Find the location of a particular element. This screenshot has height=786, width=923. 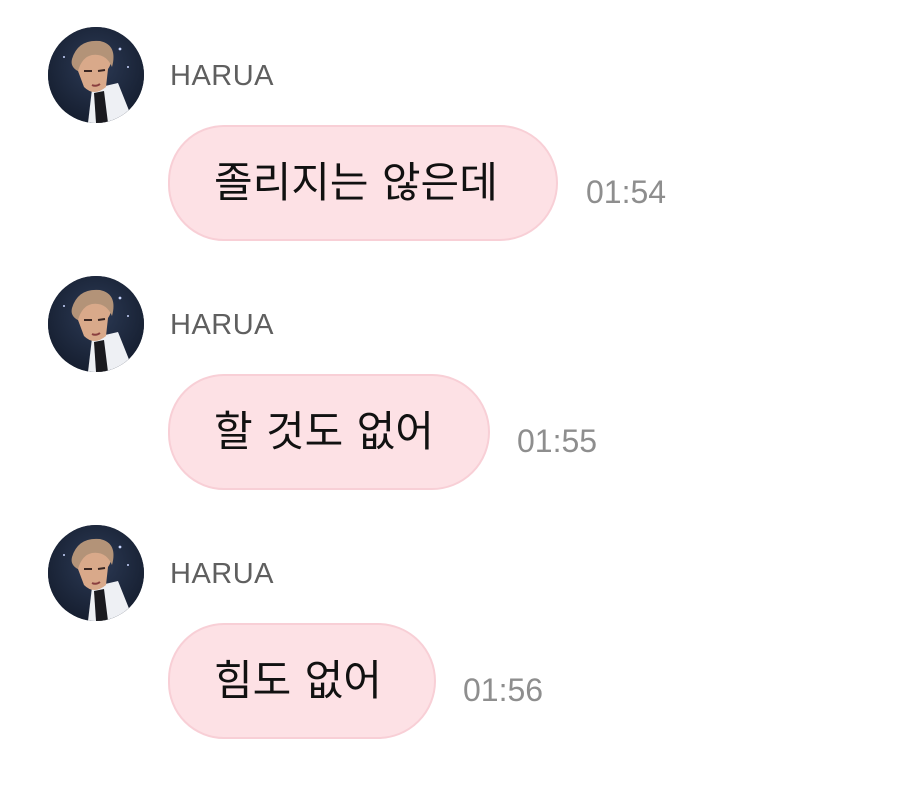

message-bubble: 졸리지는 않은데 is located at coordinates (363, 183).